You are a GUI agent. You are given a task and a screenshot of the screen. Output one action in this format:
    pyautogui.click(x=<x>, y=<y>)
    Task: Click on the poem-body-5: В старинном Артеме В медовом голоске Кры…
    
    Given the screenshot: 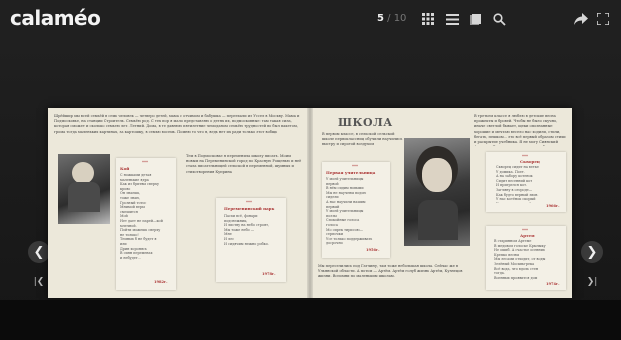 What is the action you would take?
    pyautogui.click(x=520, y=259)
    